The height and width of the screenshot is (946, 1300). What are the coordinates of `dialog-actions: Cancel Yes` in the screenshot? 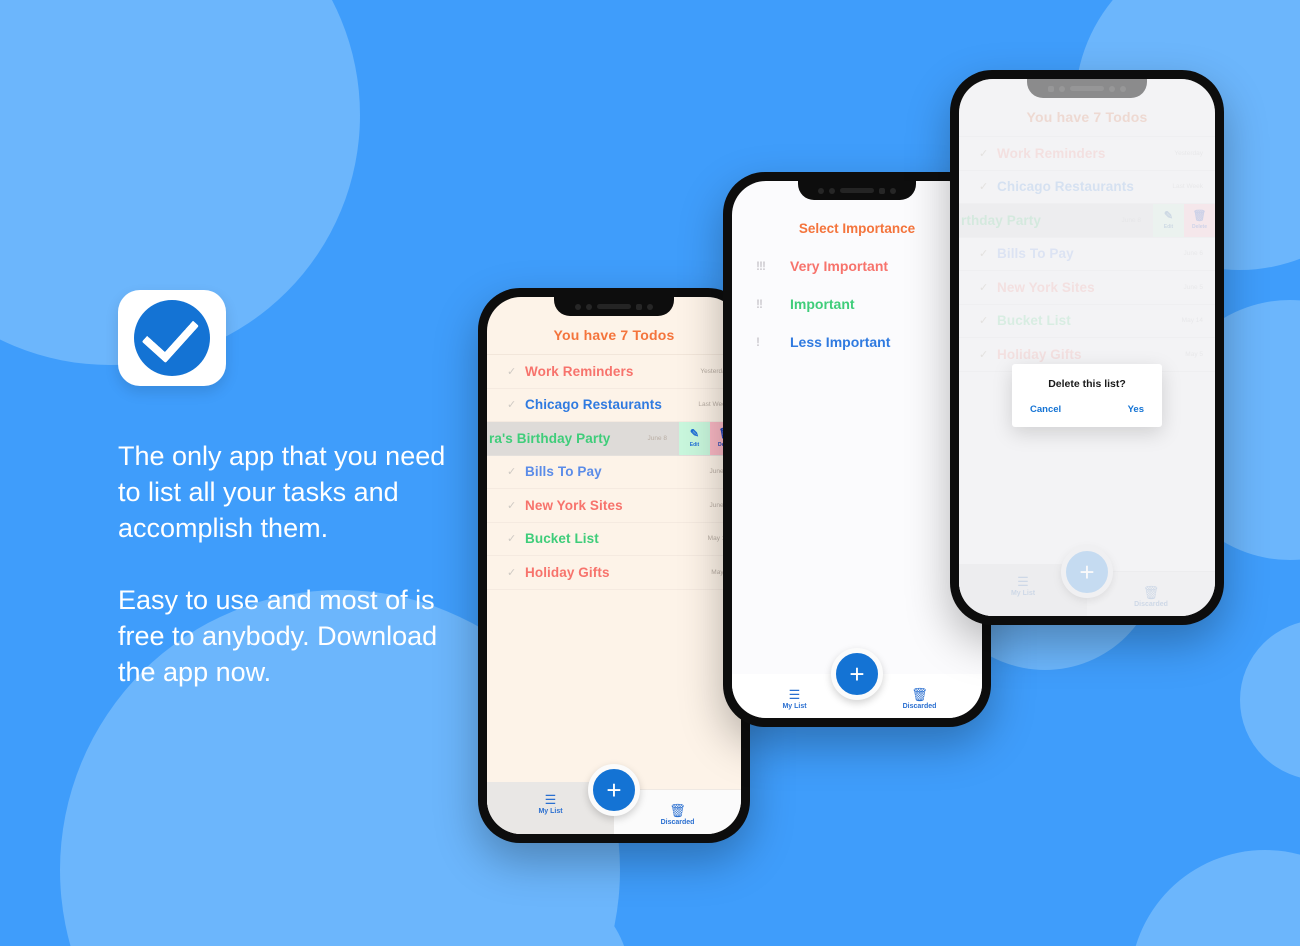 It's located at (1087, 402).